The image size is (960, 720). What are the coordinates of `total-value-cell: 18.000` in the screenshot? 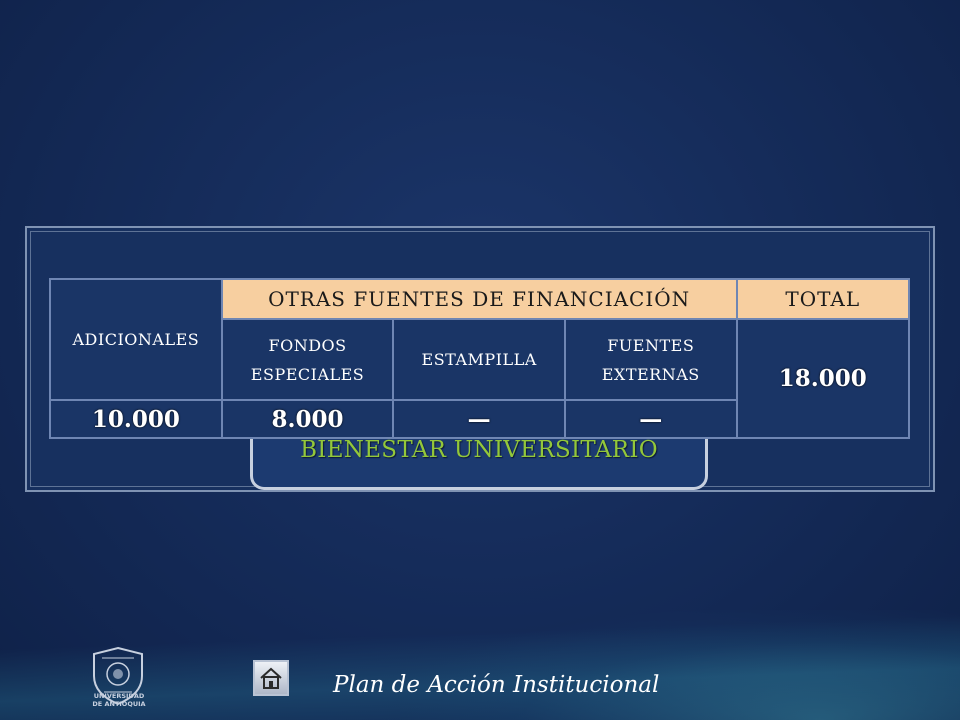 It's located at (823, 378).